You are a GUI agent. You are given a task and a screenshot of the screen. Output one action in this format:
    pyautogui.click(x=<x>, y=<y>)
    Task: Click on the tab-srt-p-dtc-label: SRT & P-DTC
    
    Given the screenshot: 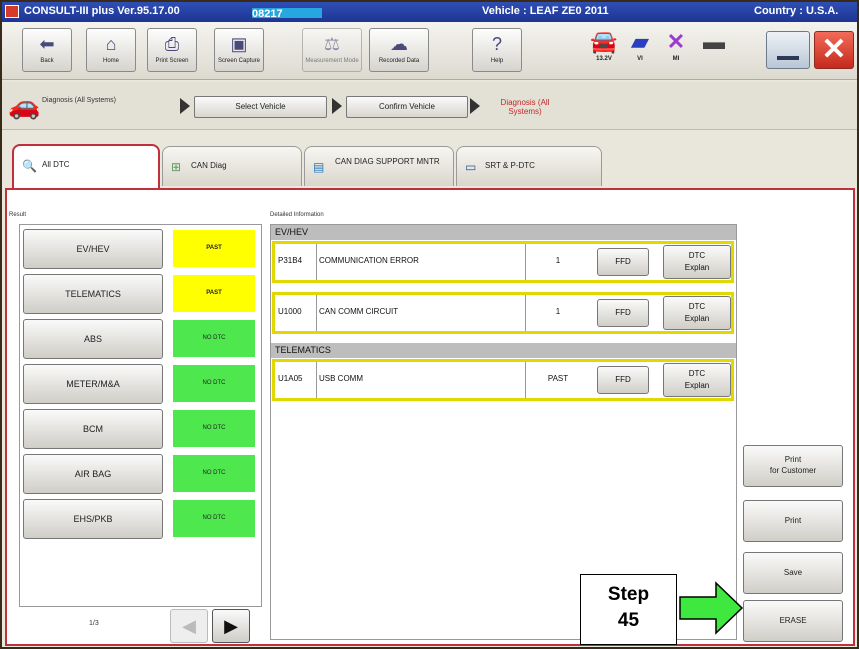 What is the action you would take?
    pyautogui.click(x=510, y=165)
    